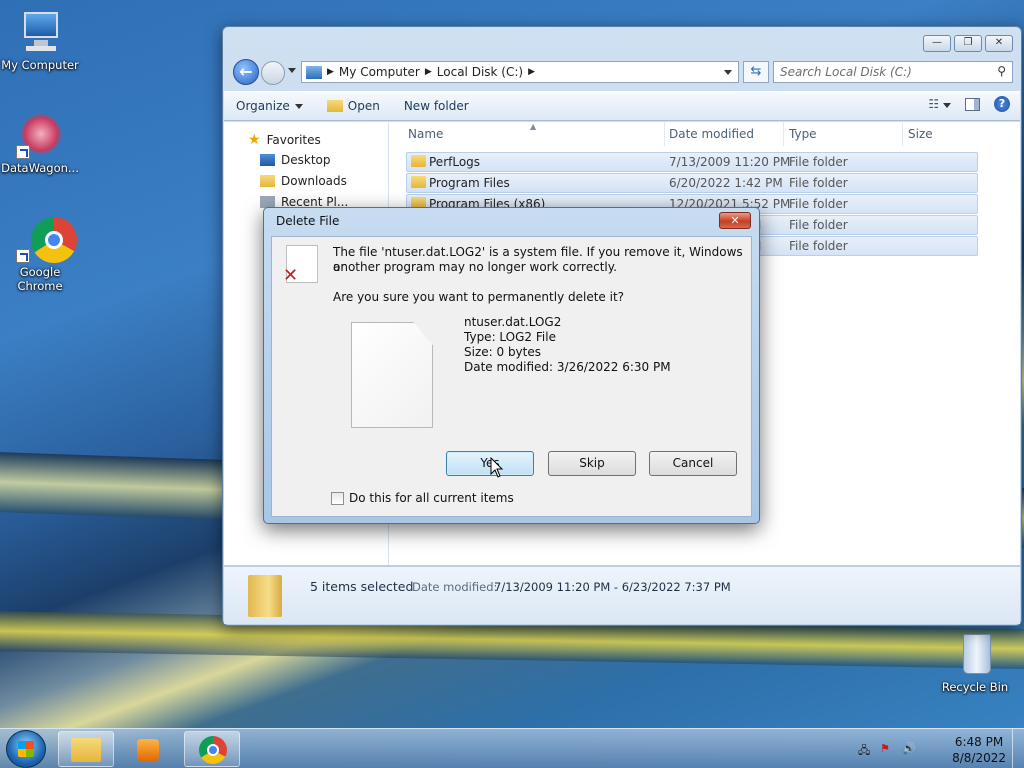 This screenshot has width=1024, height=768. I want to click on open-label: Open, so click(363, 106).